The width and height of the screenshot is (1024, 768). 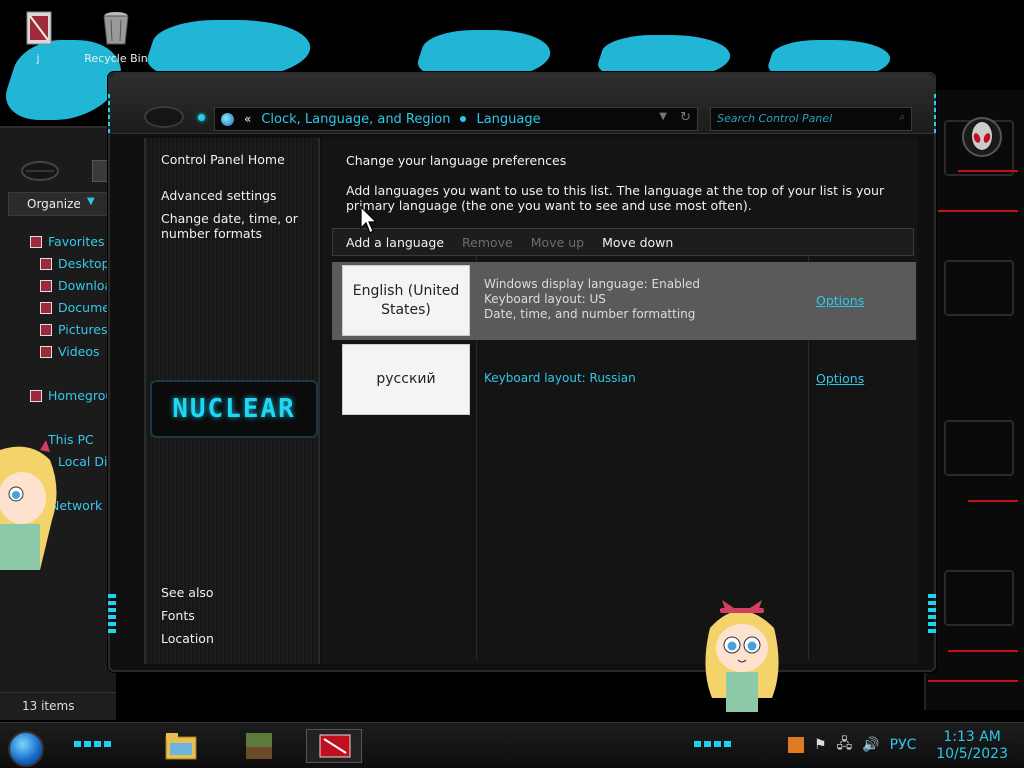 I want to click on keyboard-layout-link: Keyboard layout: Russian, so click(x=560, y=378).